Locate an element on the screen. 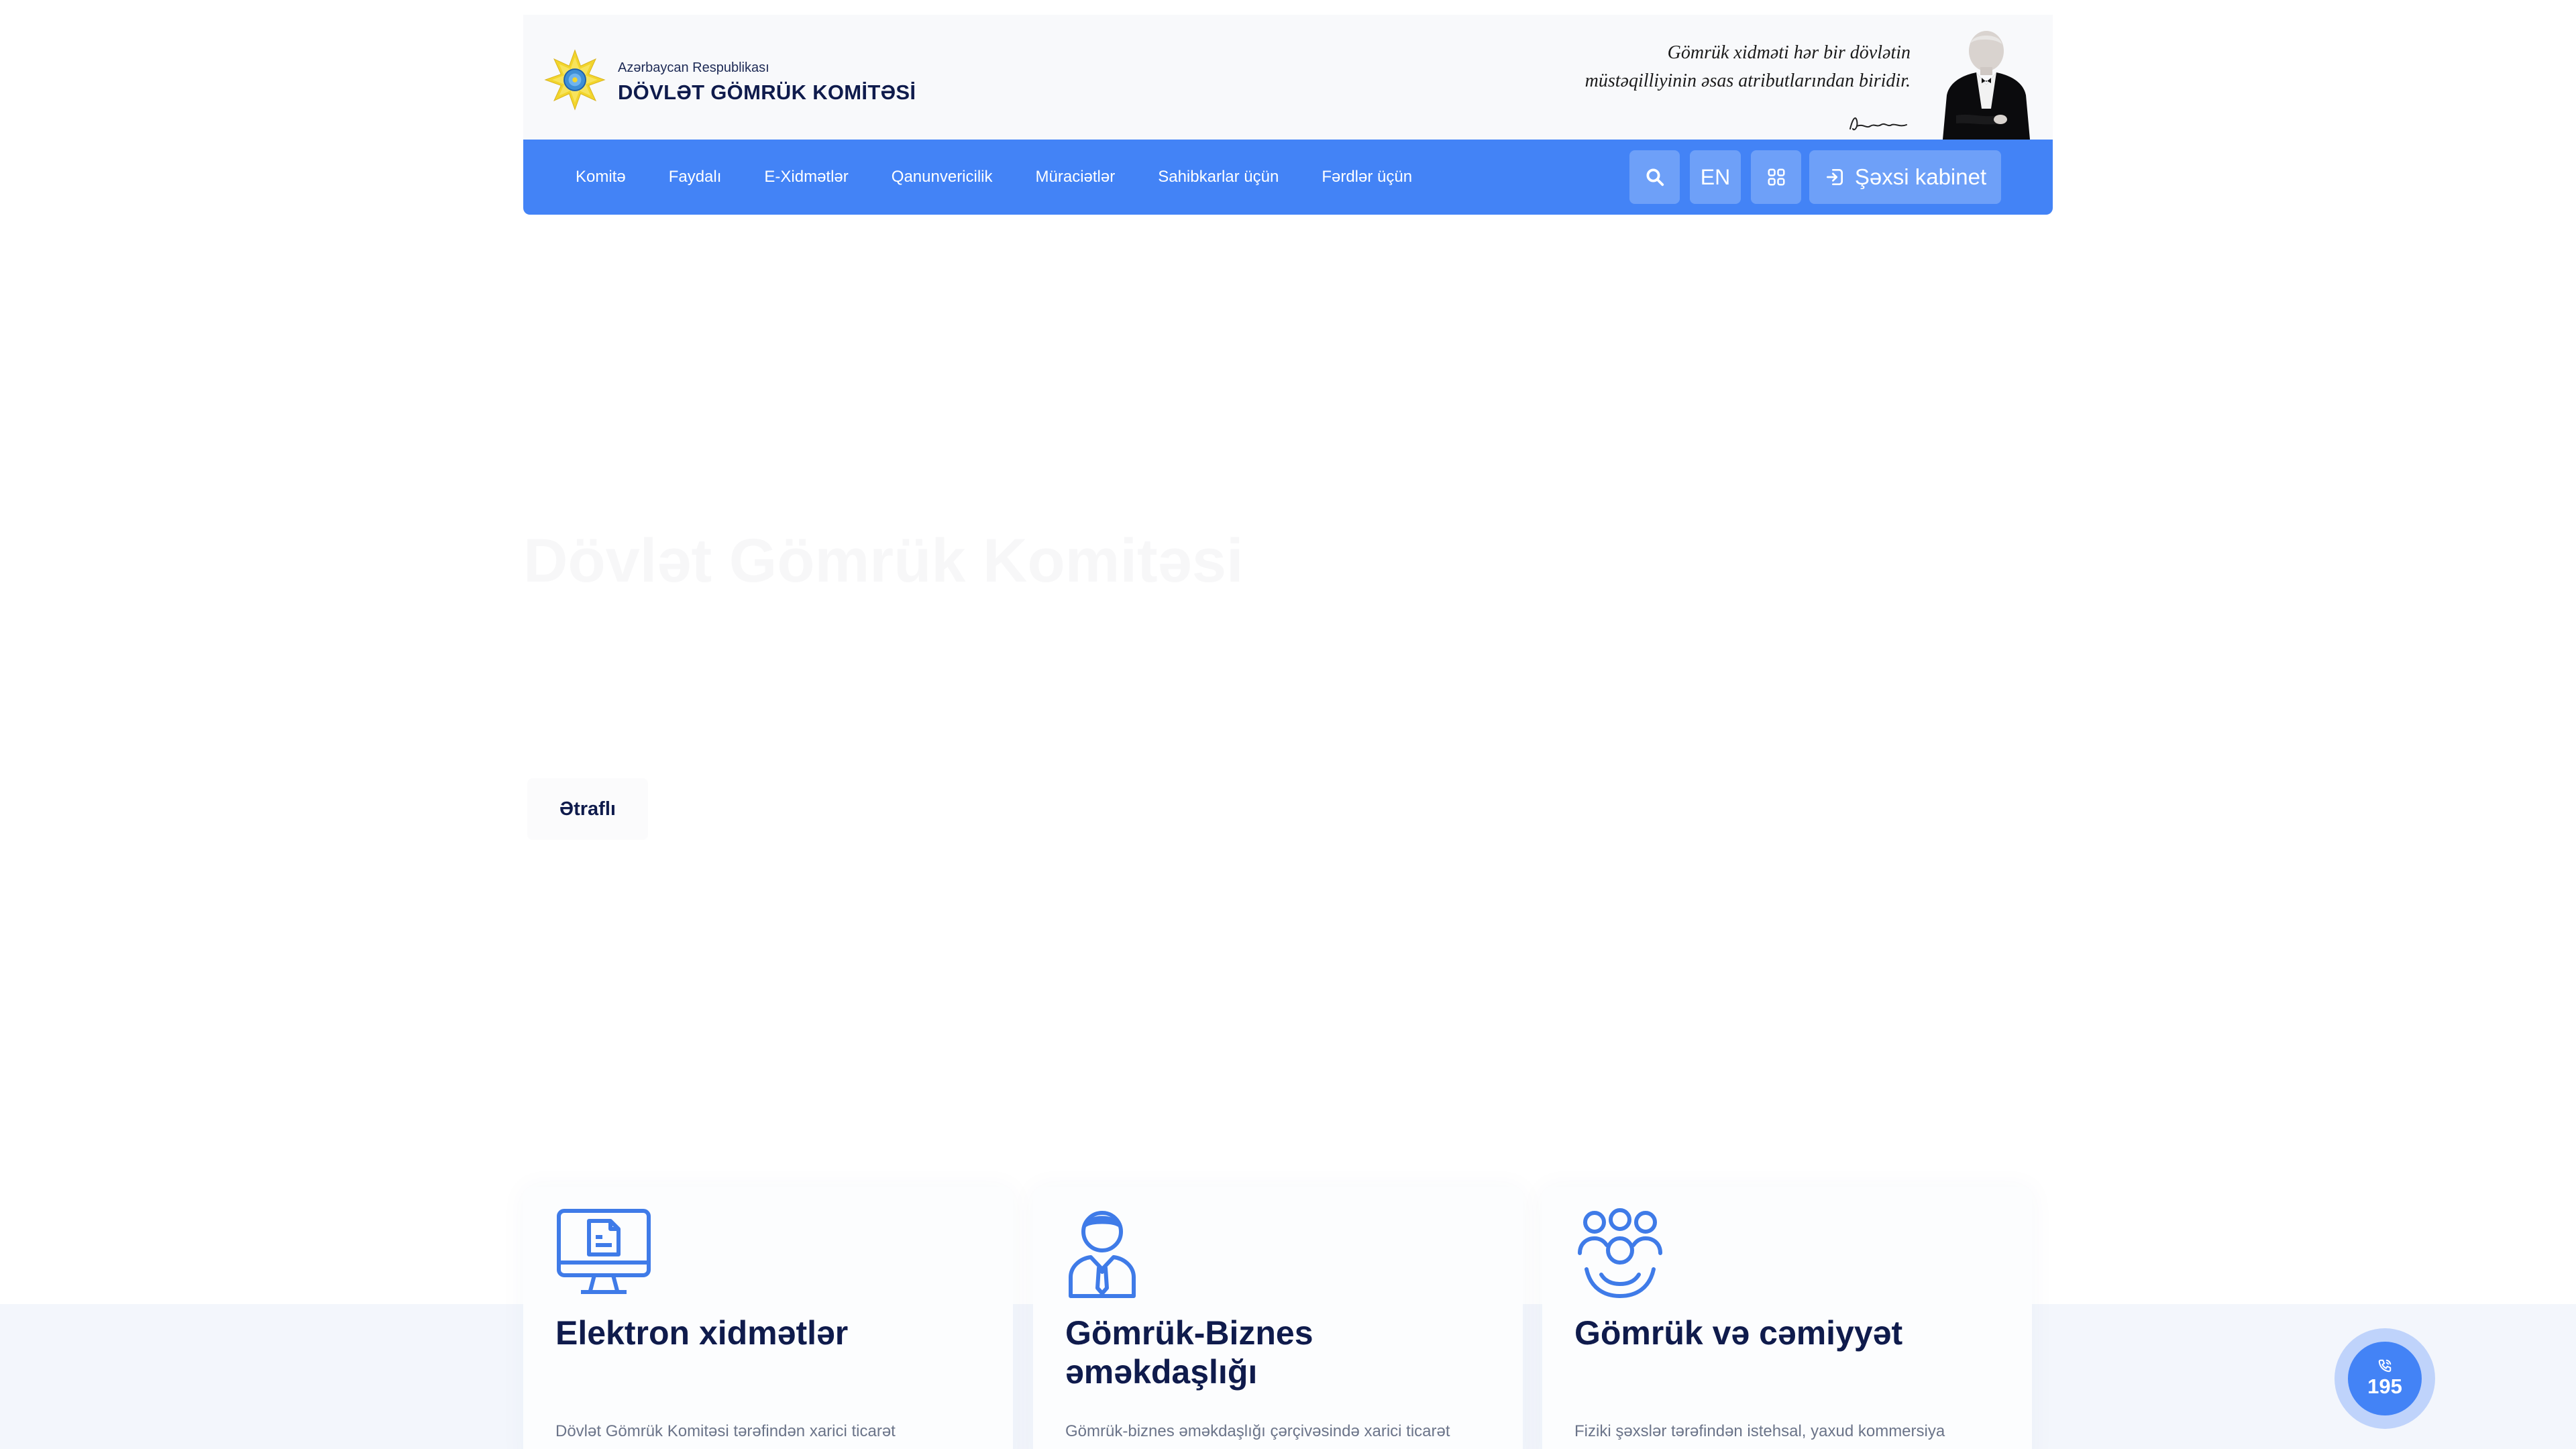 The image size is (2576, 1449). brand-subtitle: Azərbaycan Respublikası is located at coordinates (693, 67).